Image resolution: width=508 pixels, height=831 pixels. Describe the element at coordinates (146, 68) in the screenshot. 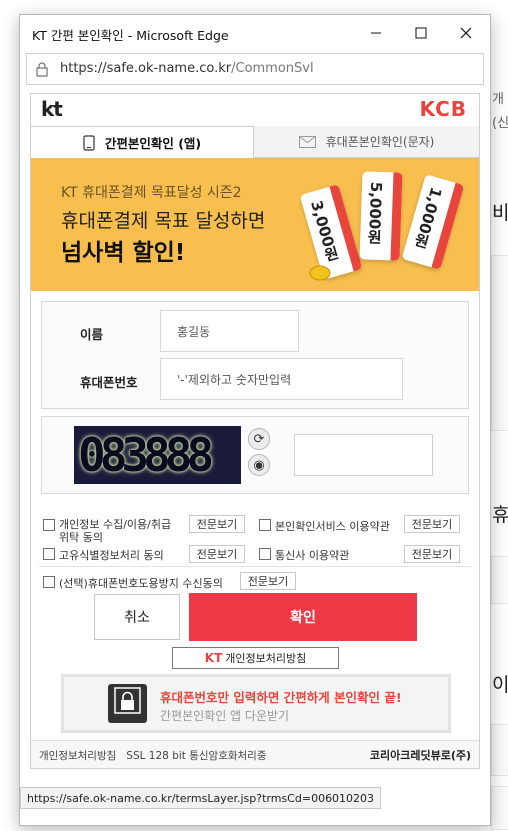

I see `url-host: https://safe.ok-name.co.kr` at that location.